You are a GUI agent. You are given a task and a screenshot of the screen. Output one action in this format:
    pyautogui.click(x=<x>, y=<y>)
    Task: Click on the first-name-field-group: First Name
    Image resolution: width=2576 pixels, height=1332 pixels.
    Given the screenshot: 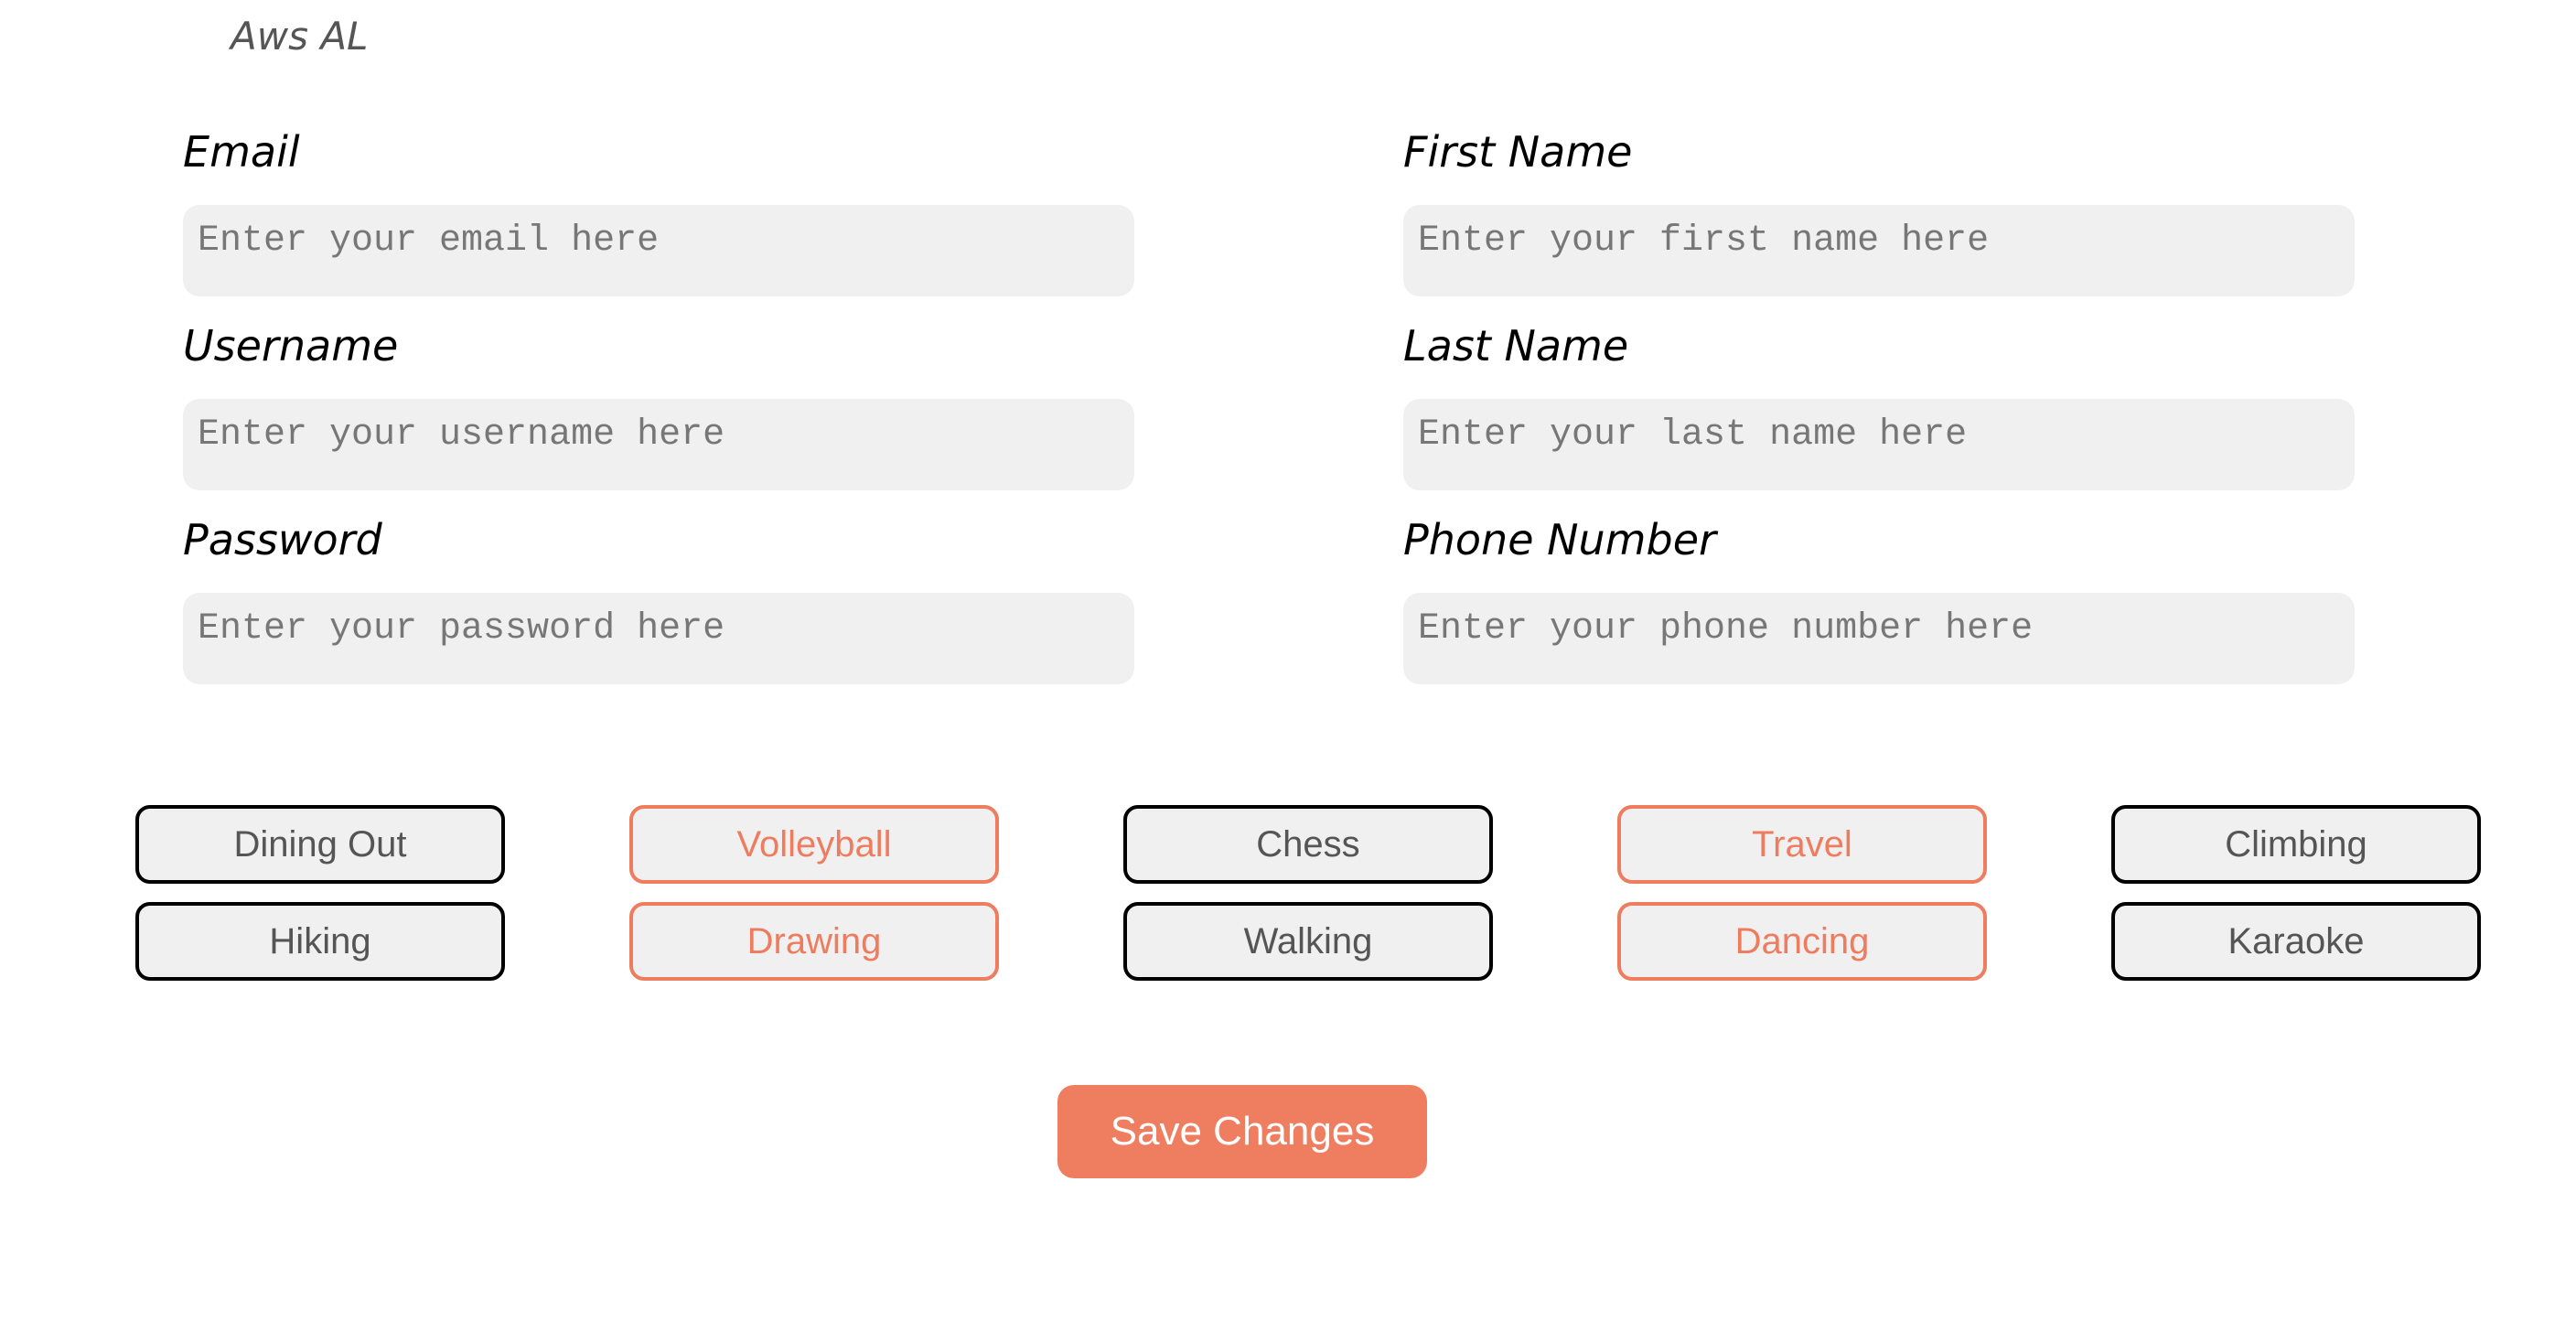 What is the action you would take?
    pyautogui.click(x=1879, y=209)
    